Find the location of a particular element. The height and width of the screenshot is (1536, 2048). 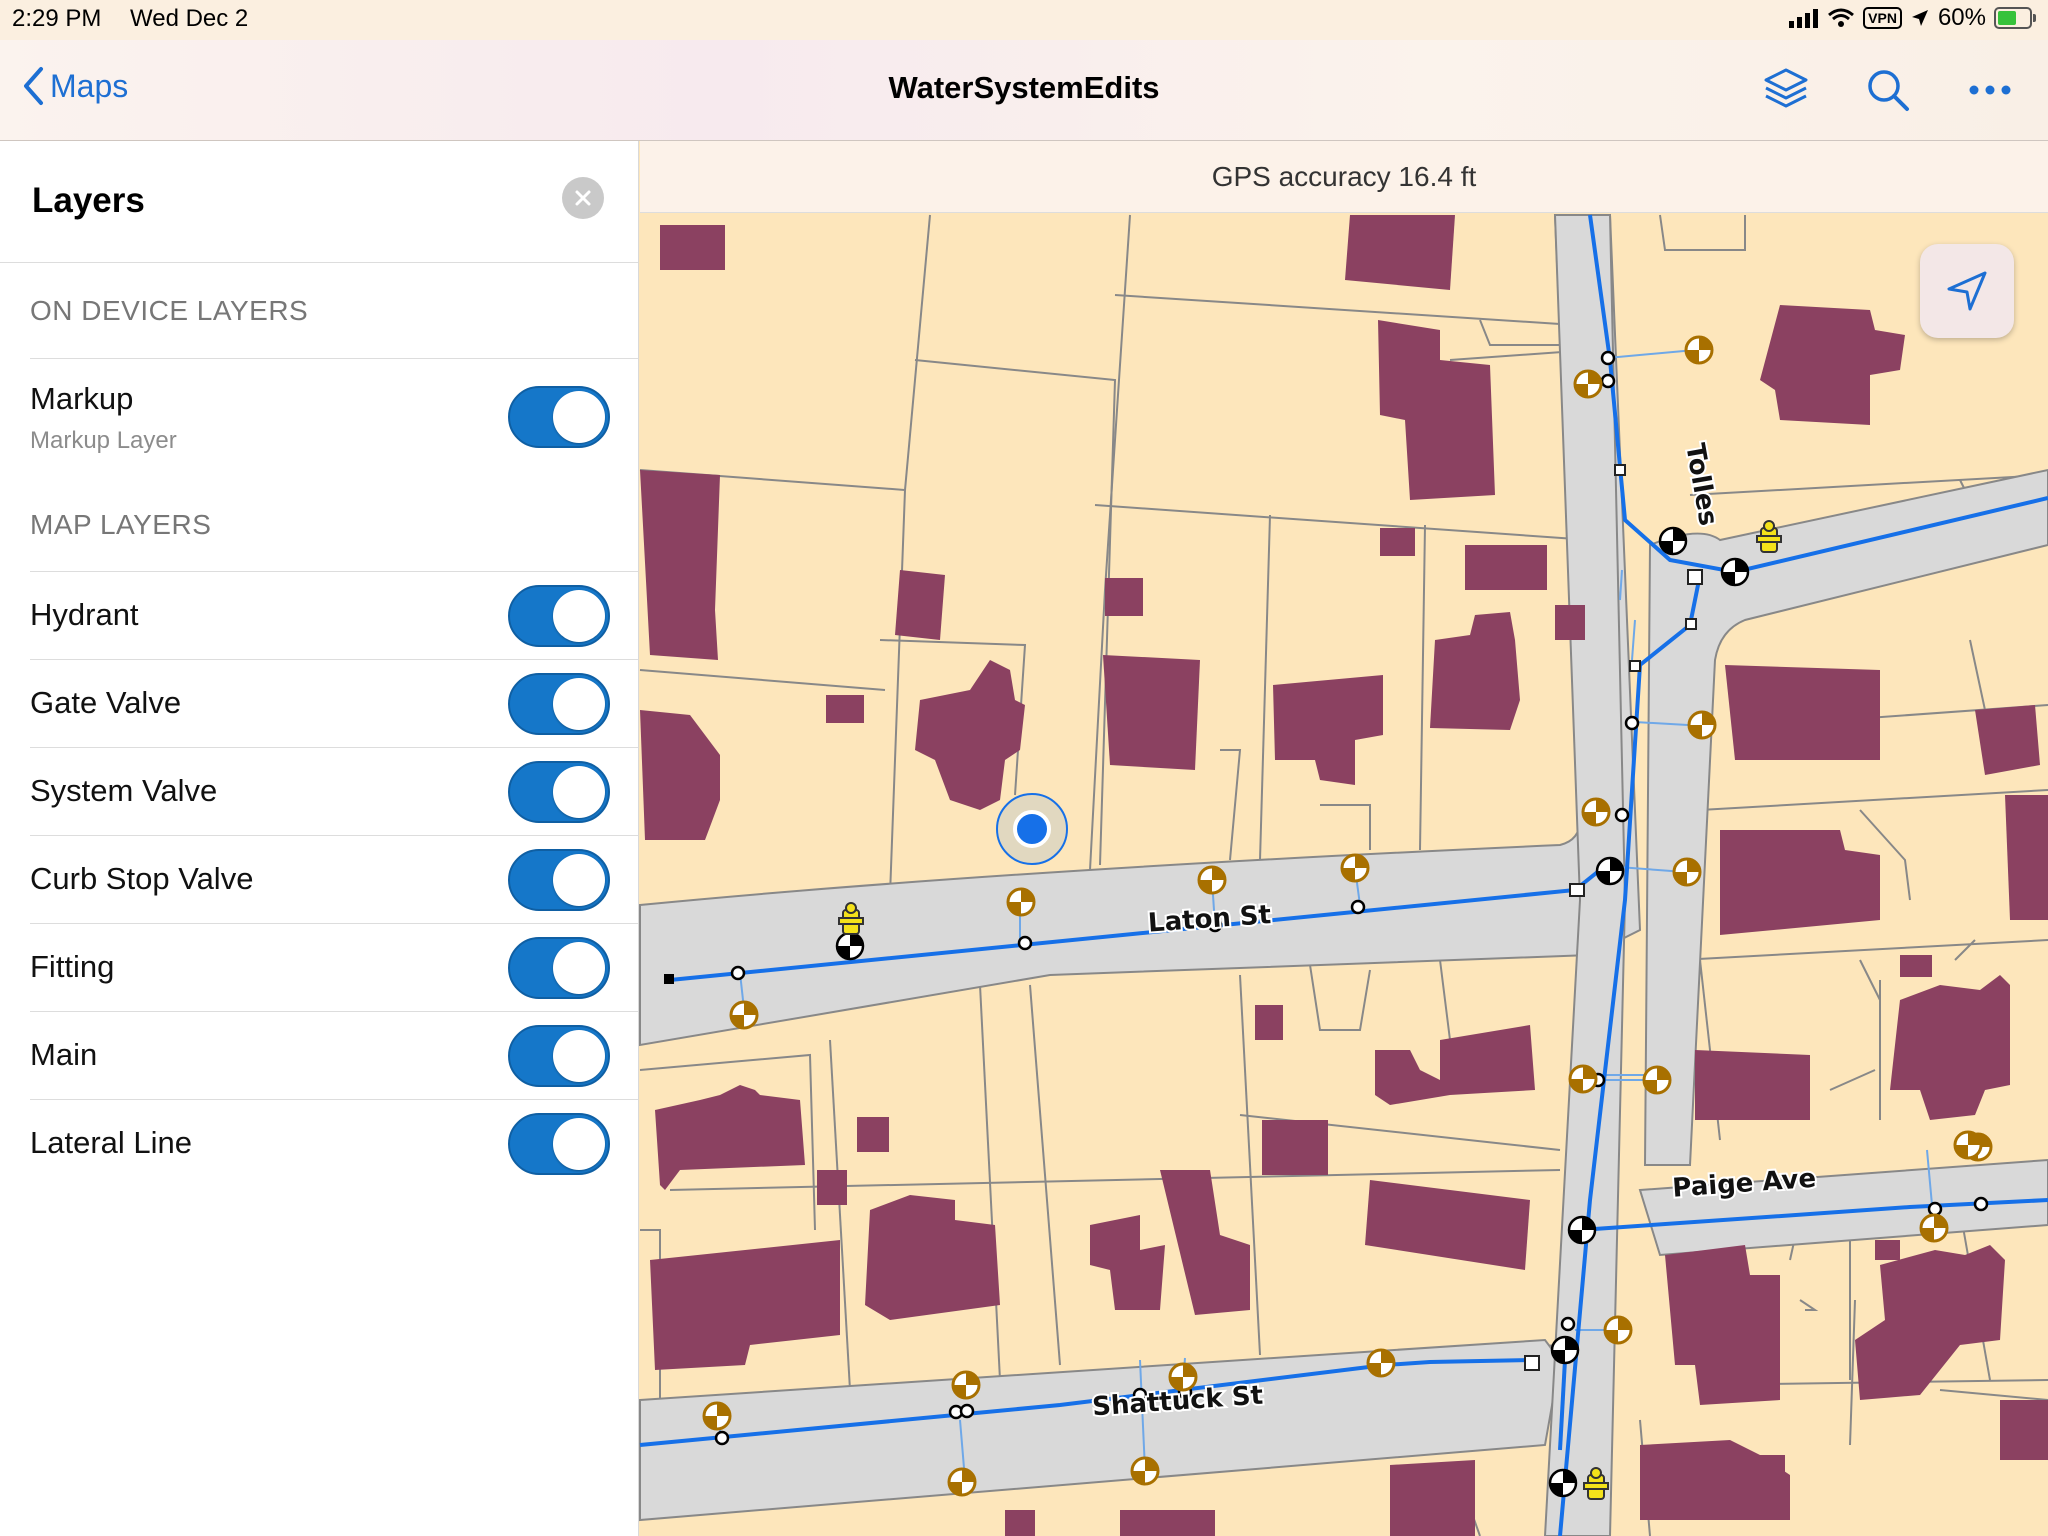

layer-label: System Valve is located at coordinates (123, 791).